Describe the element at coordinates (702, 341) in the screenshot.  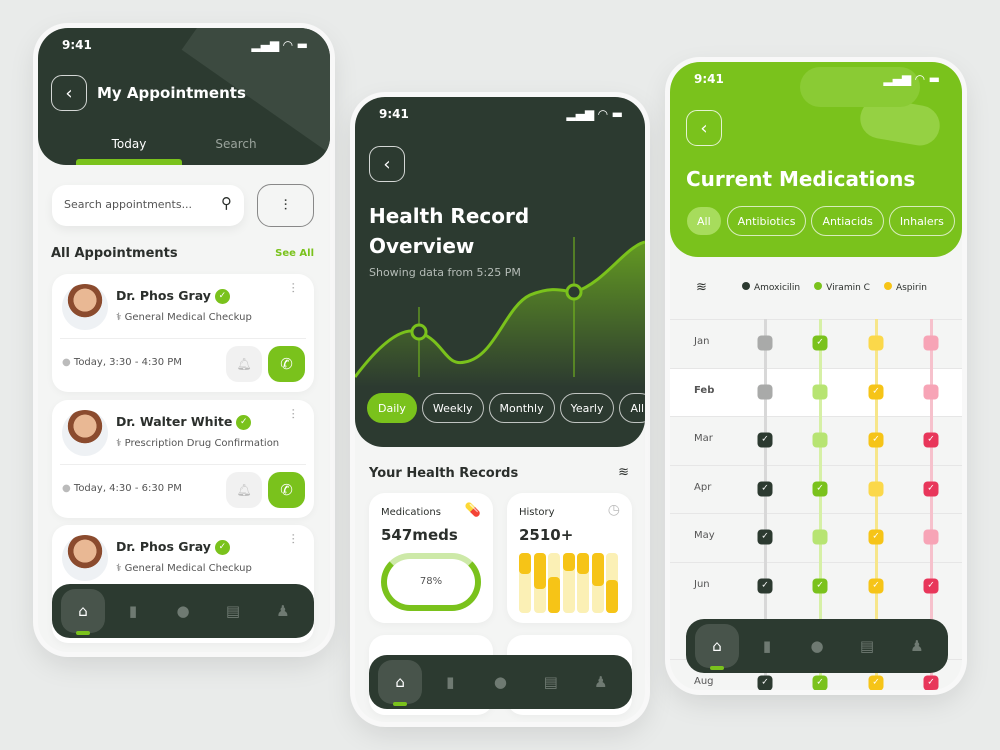
I see `month-label: Jan` at that location.